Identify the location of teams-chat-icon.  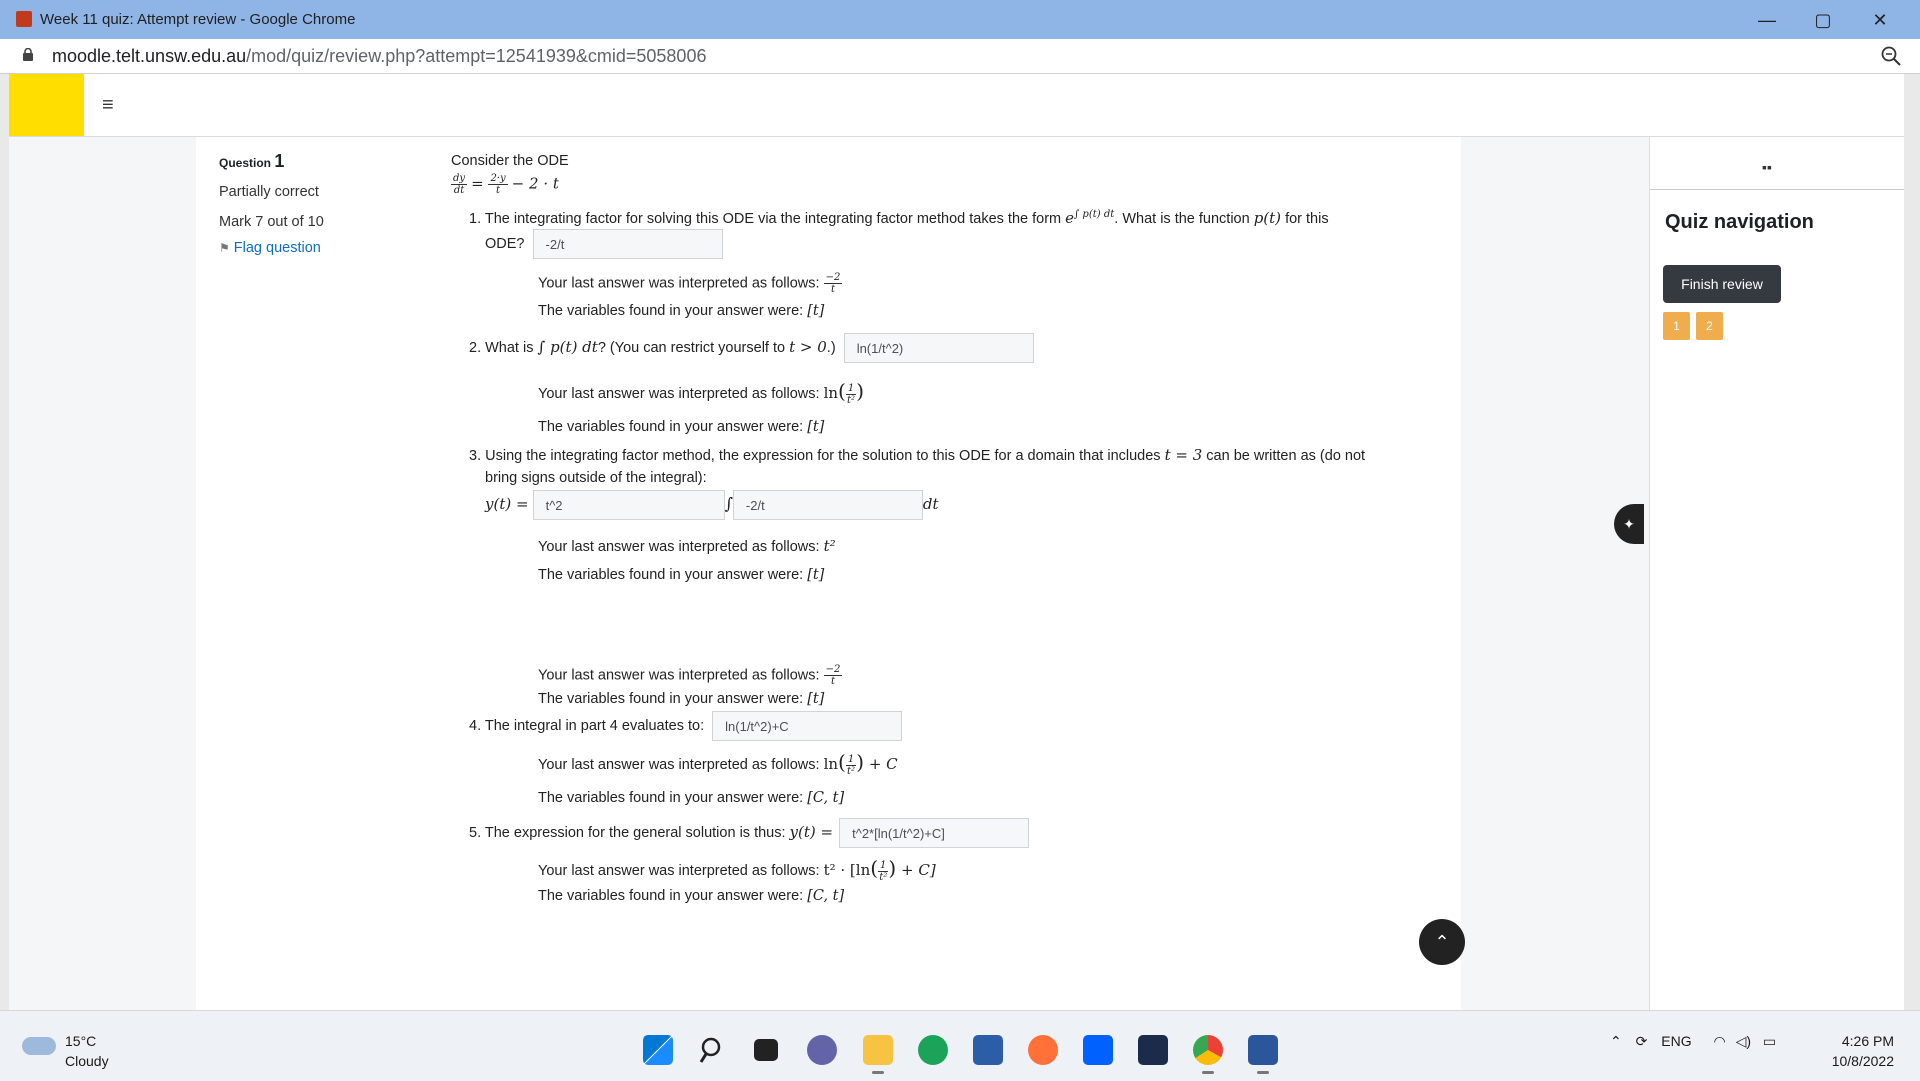
(822, 1050).